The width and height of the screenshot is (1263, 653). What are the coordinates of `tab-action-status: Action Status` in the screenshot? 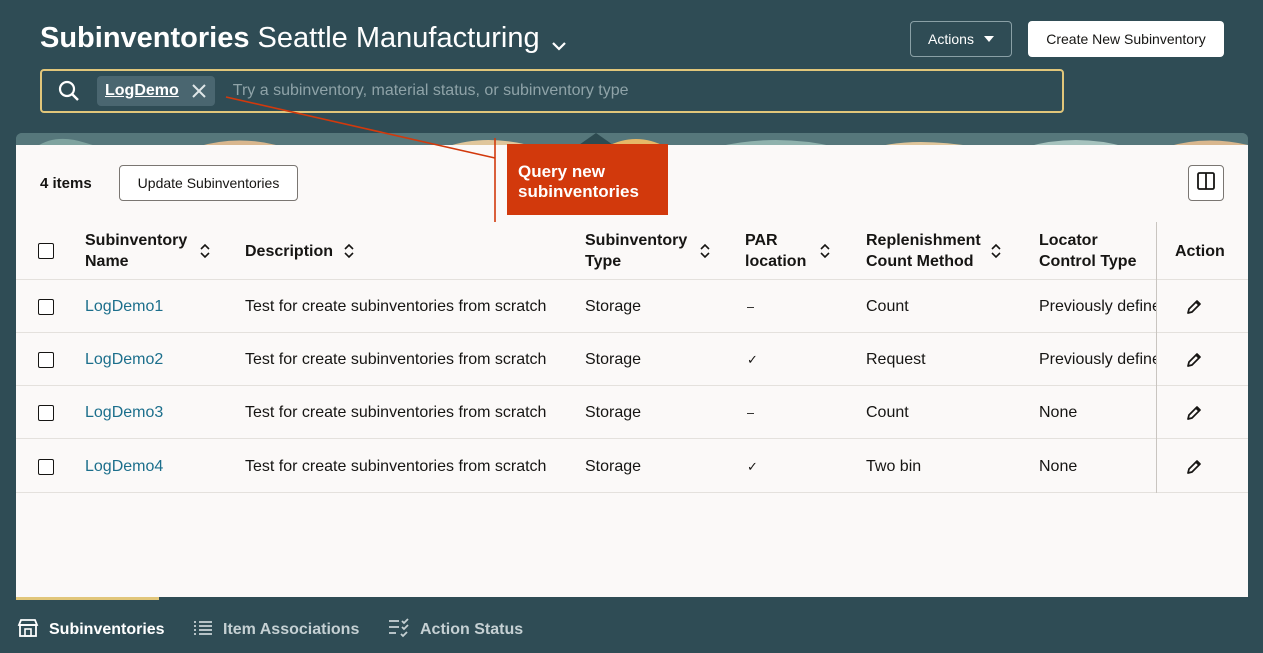 It's located at (456, 630).